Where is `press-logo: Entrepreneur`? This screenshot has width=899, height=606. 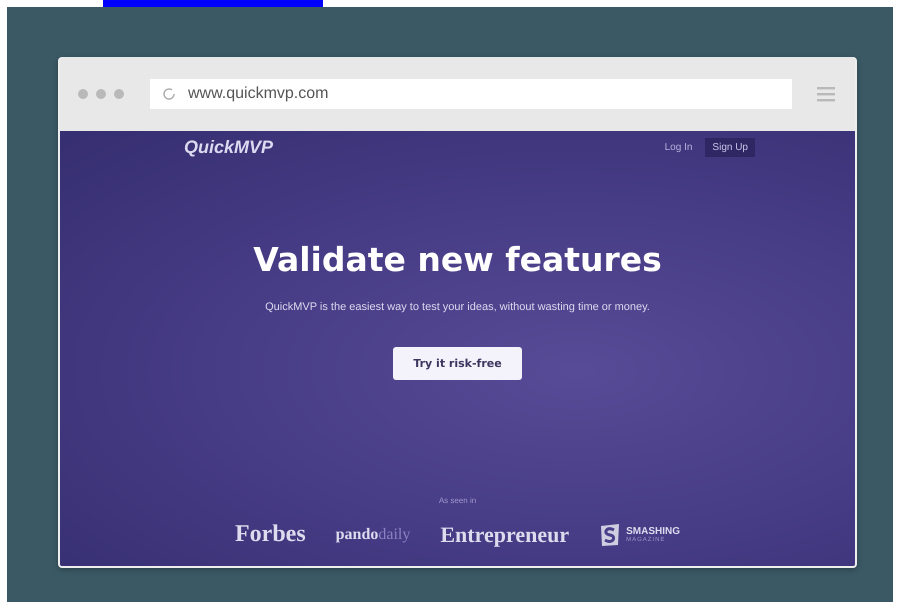
press-logo: Entrepreneur is located at coordinates (505, 535).